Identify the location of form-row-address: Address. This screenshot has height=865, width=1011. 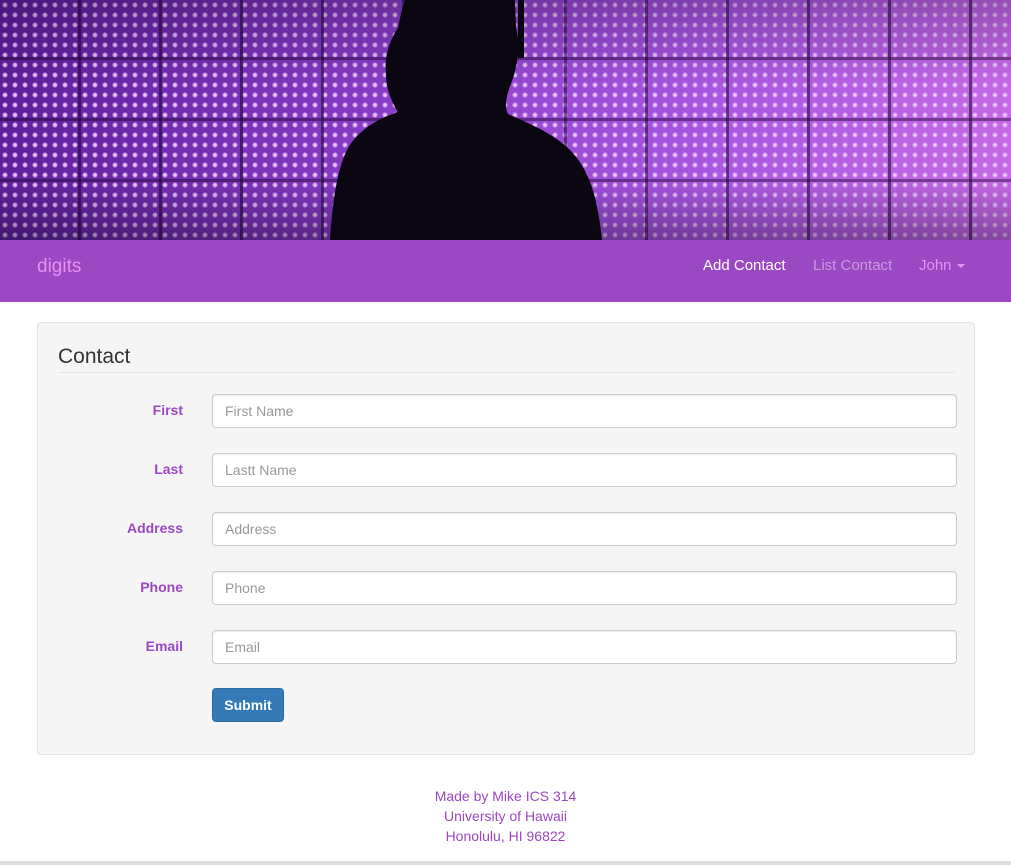
(507, 529).